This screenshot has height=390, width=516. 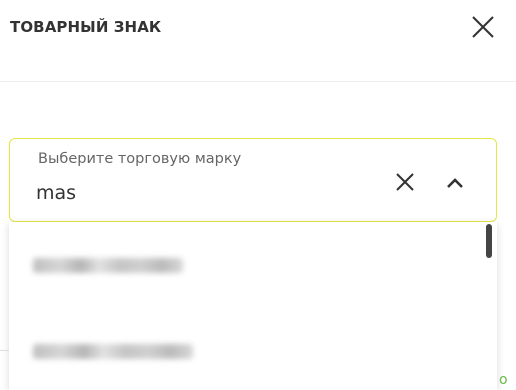 I want to click on underlay-link-fragment: о, so click(x=503, y=380).